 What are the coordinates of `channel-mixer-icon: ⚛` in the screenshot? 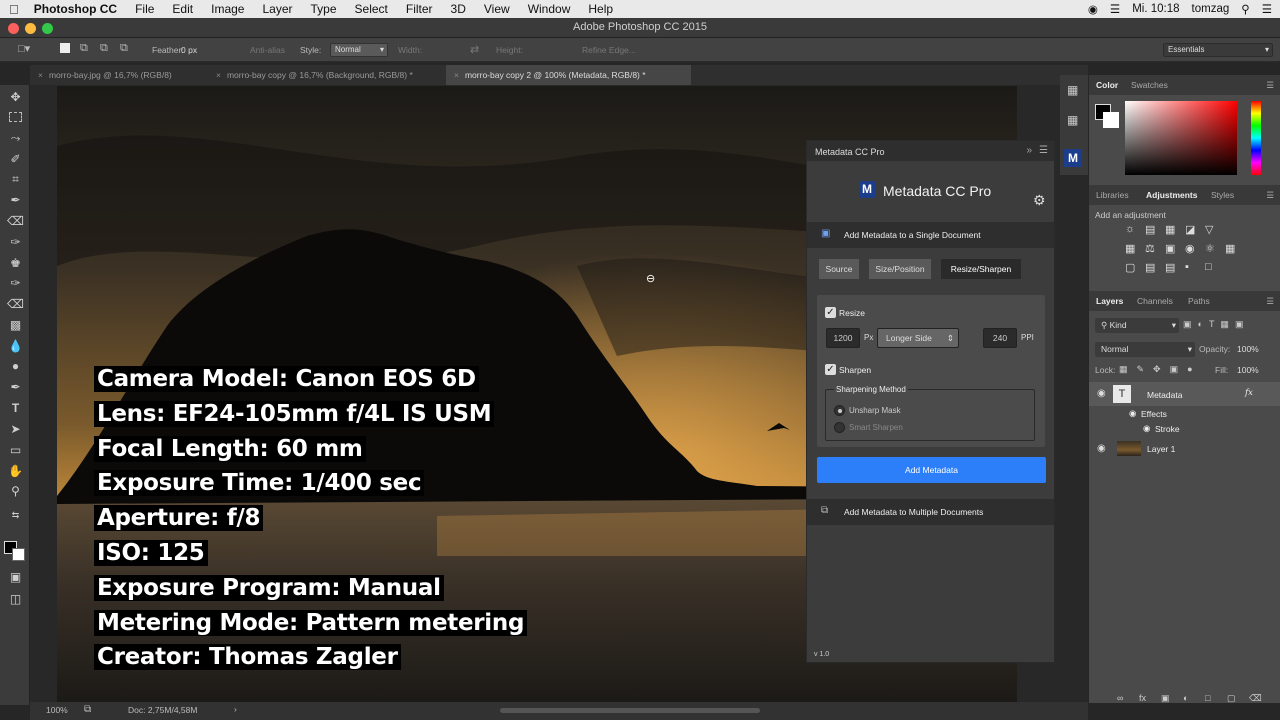 It's located at (1214, 248).